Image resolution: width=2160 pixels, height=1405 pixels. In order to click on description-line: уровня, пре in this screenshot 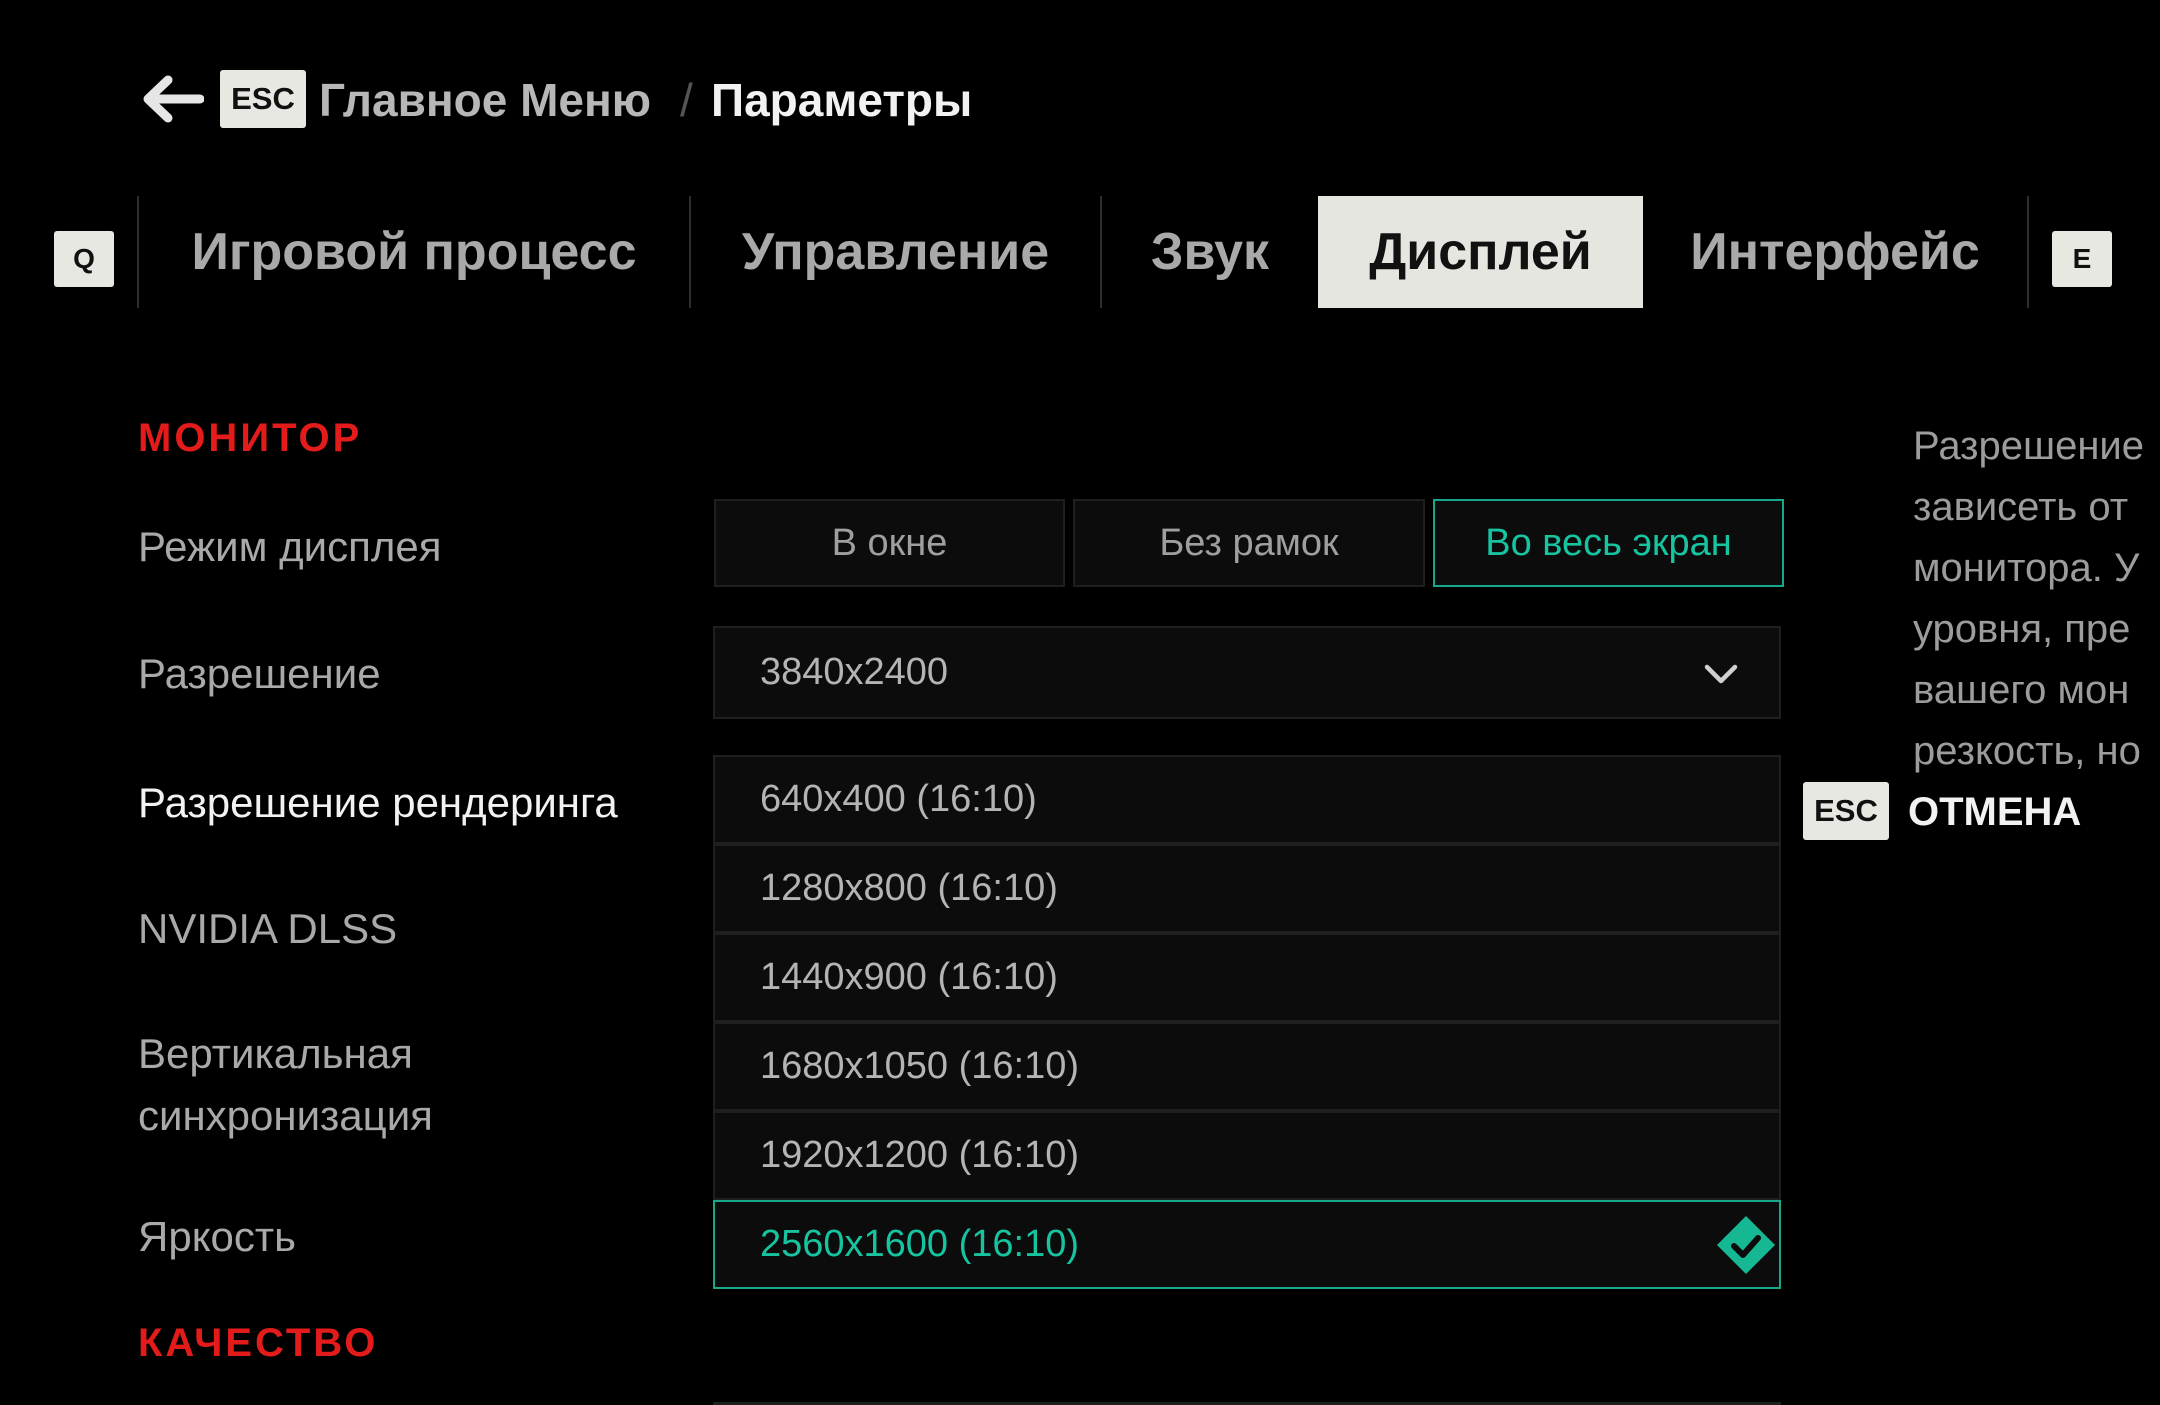, I will do `click(2022, 629)`.